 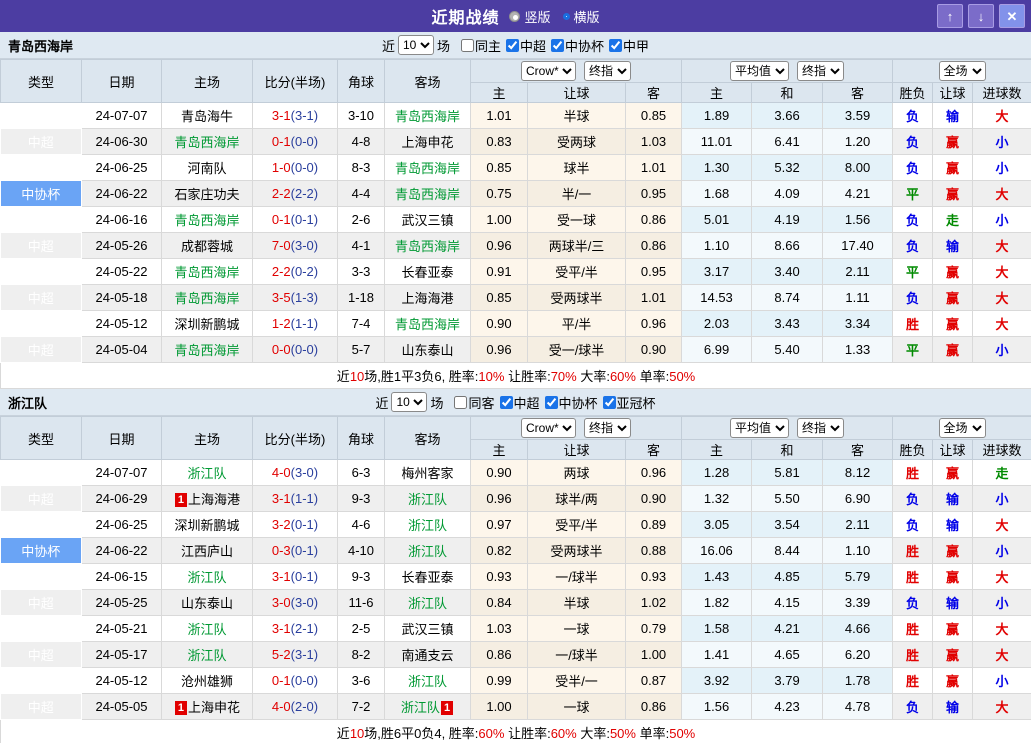 What do you see at coordinates (787, 680) in the screenshot?
I see `avg-draw-odds-cell: 3.79` at bounding box center [787, 680].